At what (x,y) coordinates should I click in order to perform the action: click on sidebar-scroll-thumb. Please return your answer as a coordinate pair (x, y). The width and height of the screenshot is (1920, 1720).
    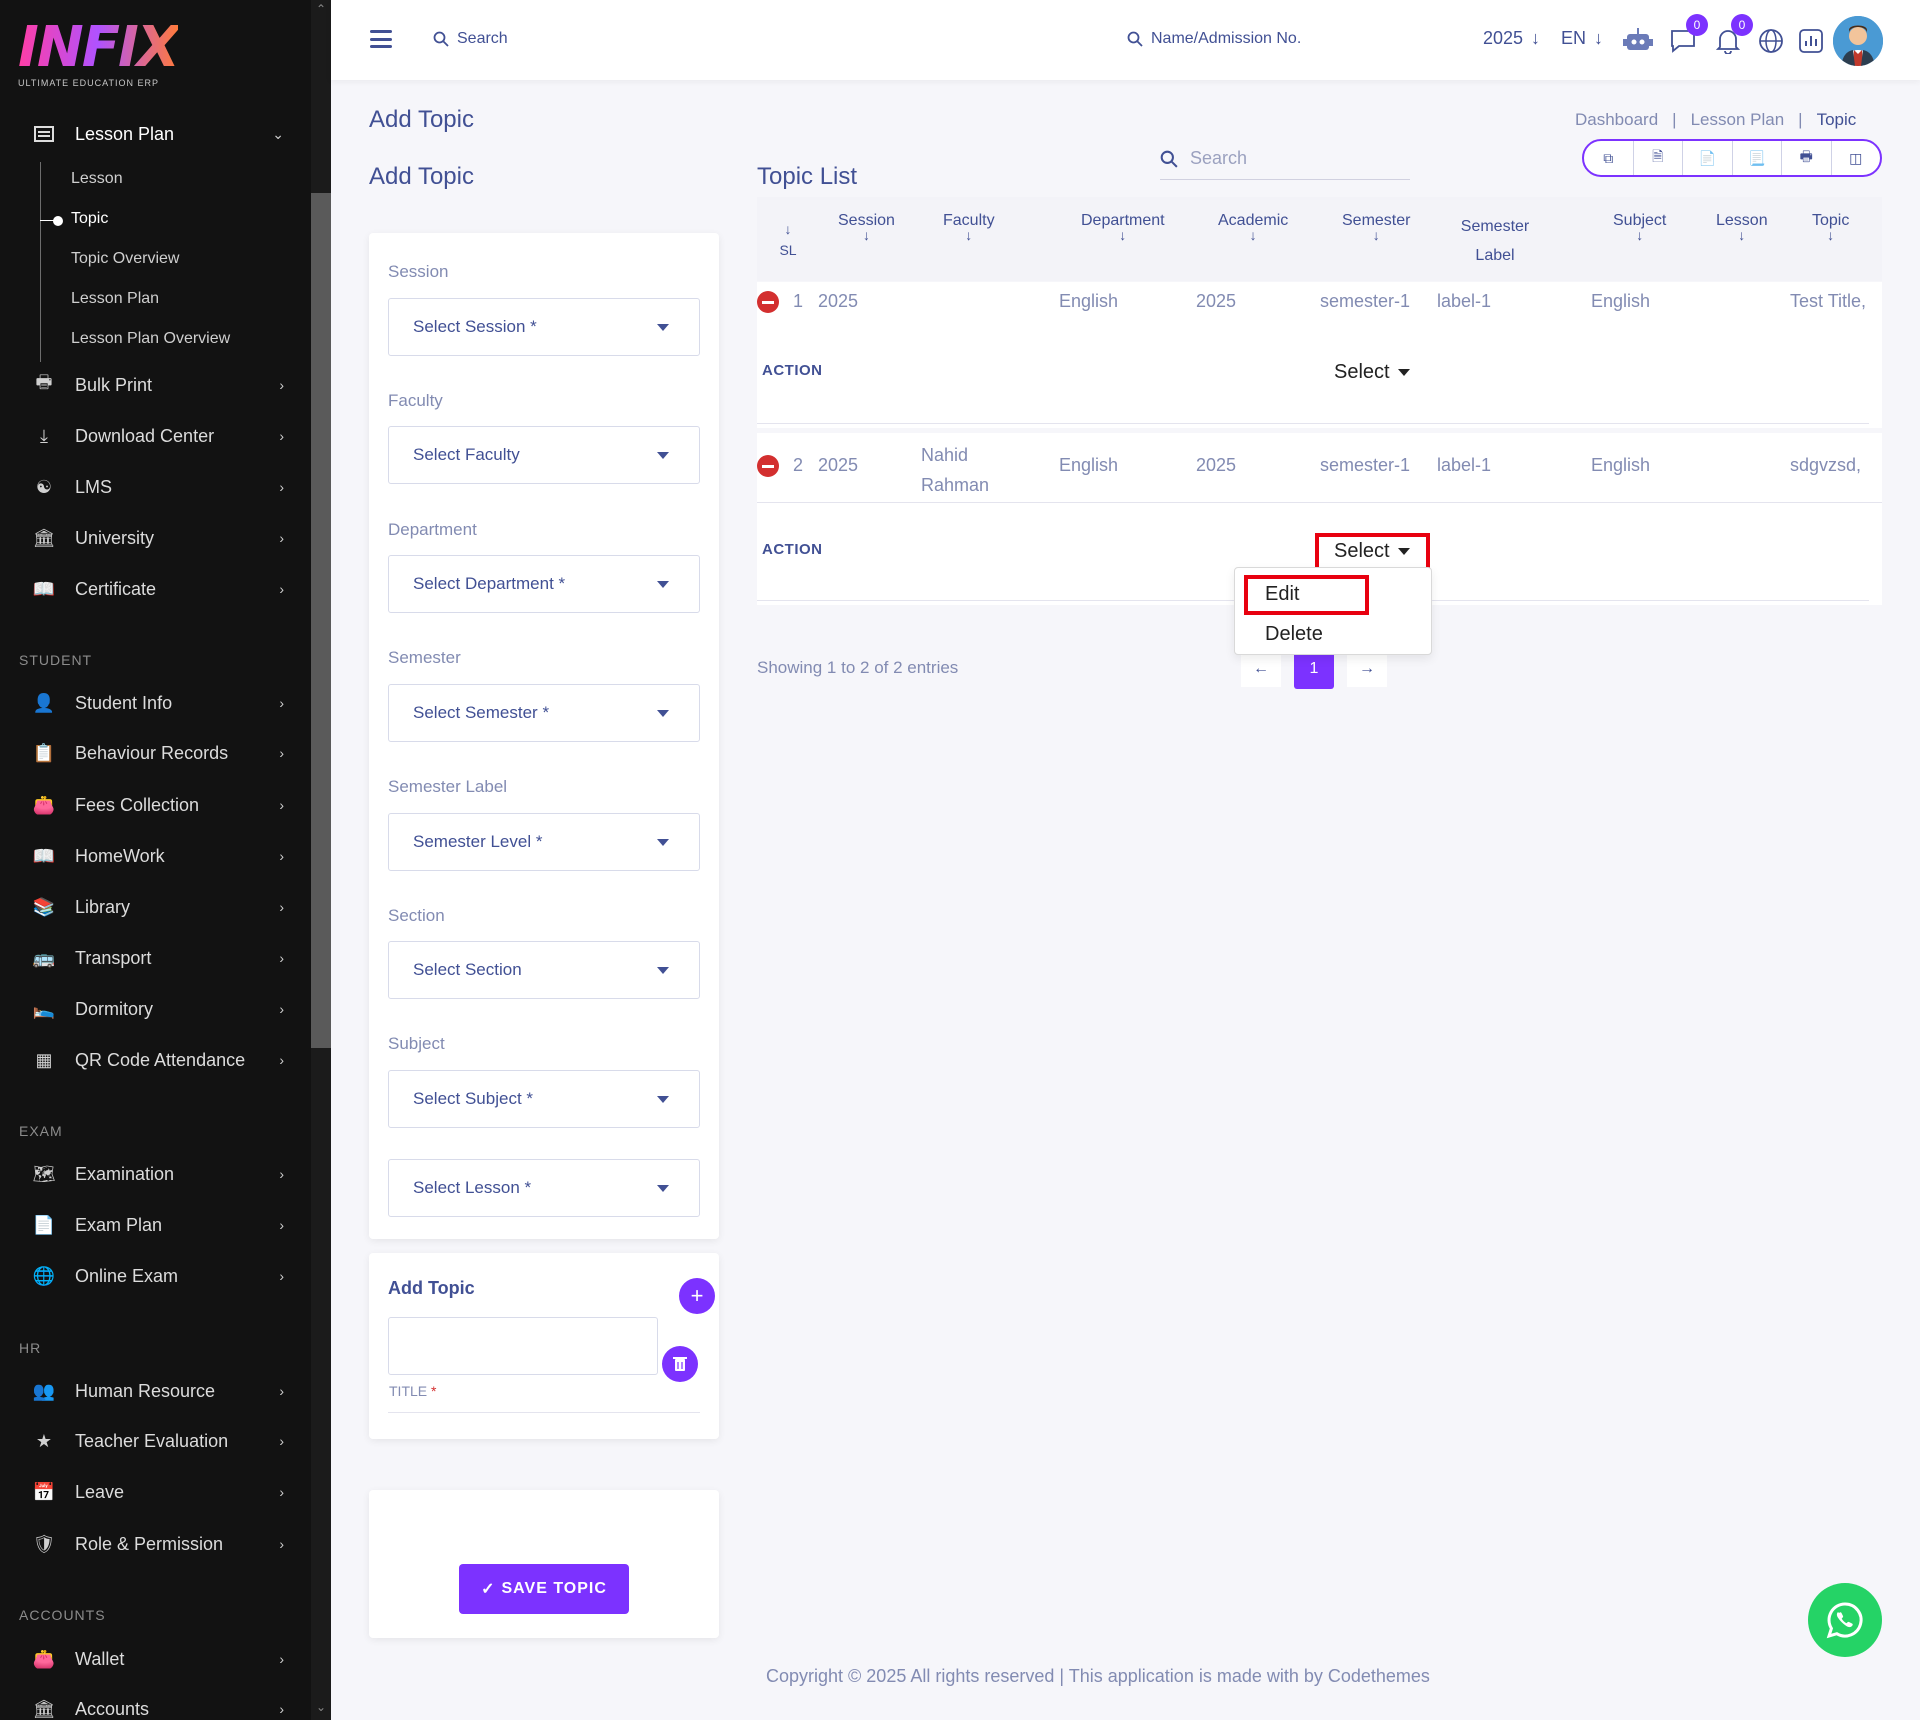
    Looking at the image, I should click on (321, 620).